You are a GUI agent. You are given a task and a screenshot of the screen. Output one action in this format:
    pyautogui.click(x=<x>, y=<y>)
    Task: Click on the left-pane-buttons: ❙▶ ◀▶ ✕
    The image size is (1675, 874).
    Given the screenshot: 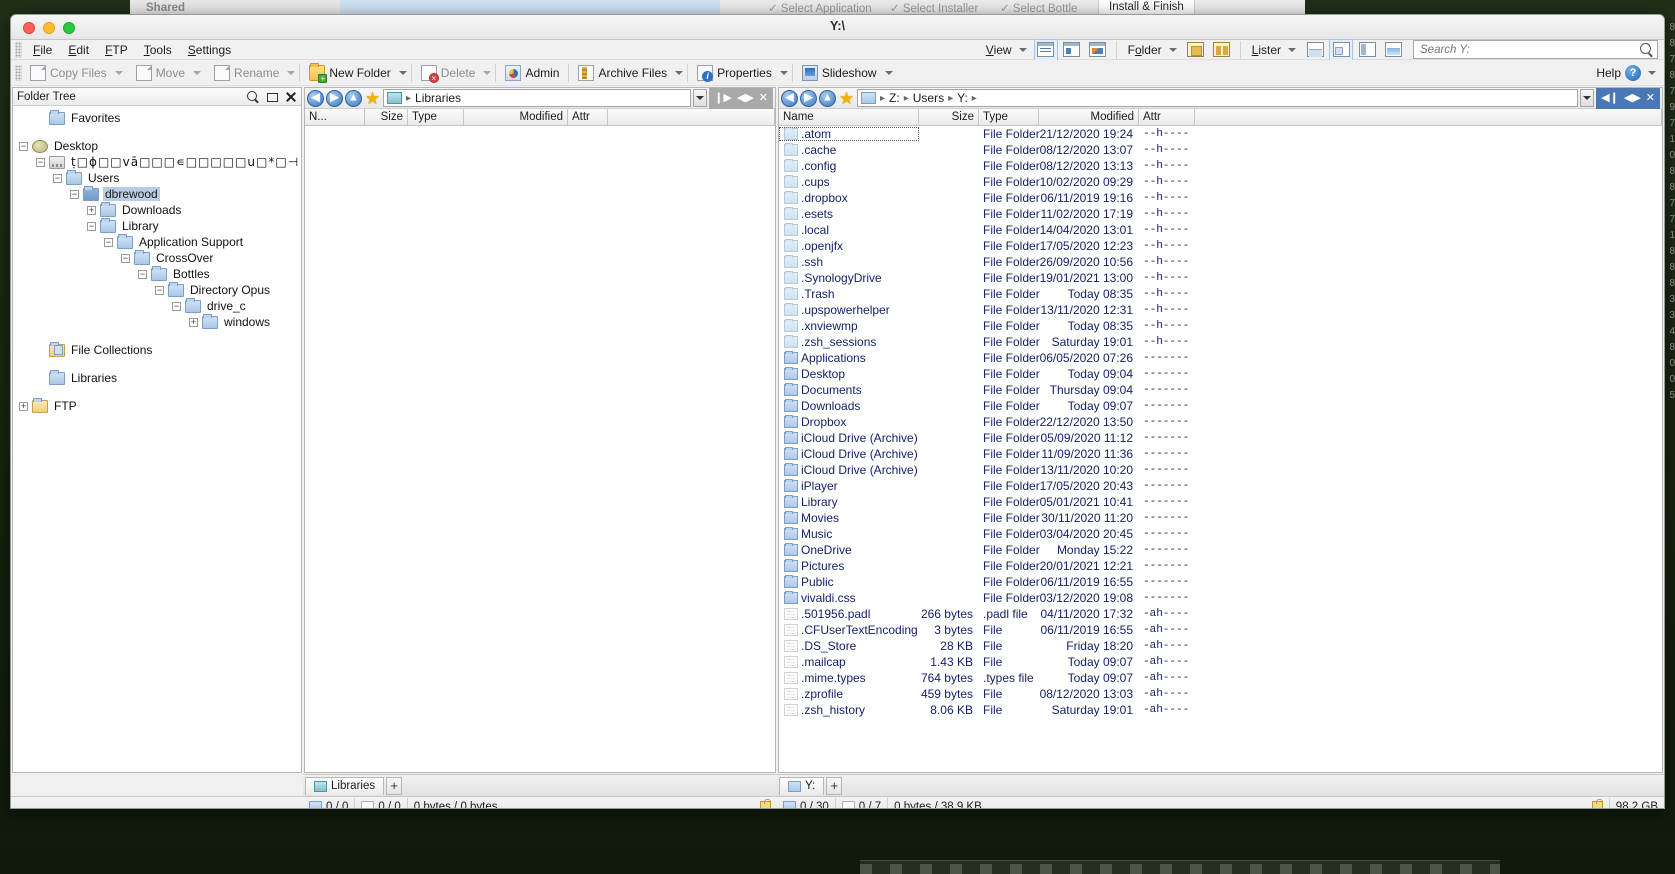 What is the action you would take?
    pyautogui.click(x=741, y=98)
    